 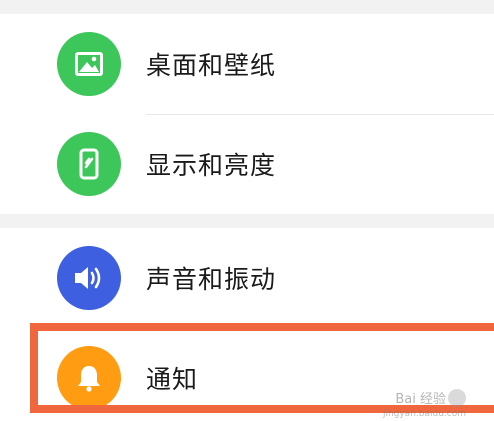 I want to click on phone-brightness-icon, so click(x=89, y=164).